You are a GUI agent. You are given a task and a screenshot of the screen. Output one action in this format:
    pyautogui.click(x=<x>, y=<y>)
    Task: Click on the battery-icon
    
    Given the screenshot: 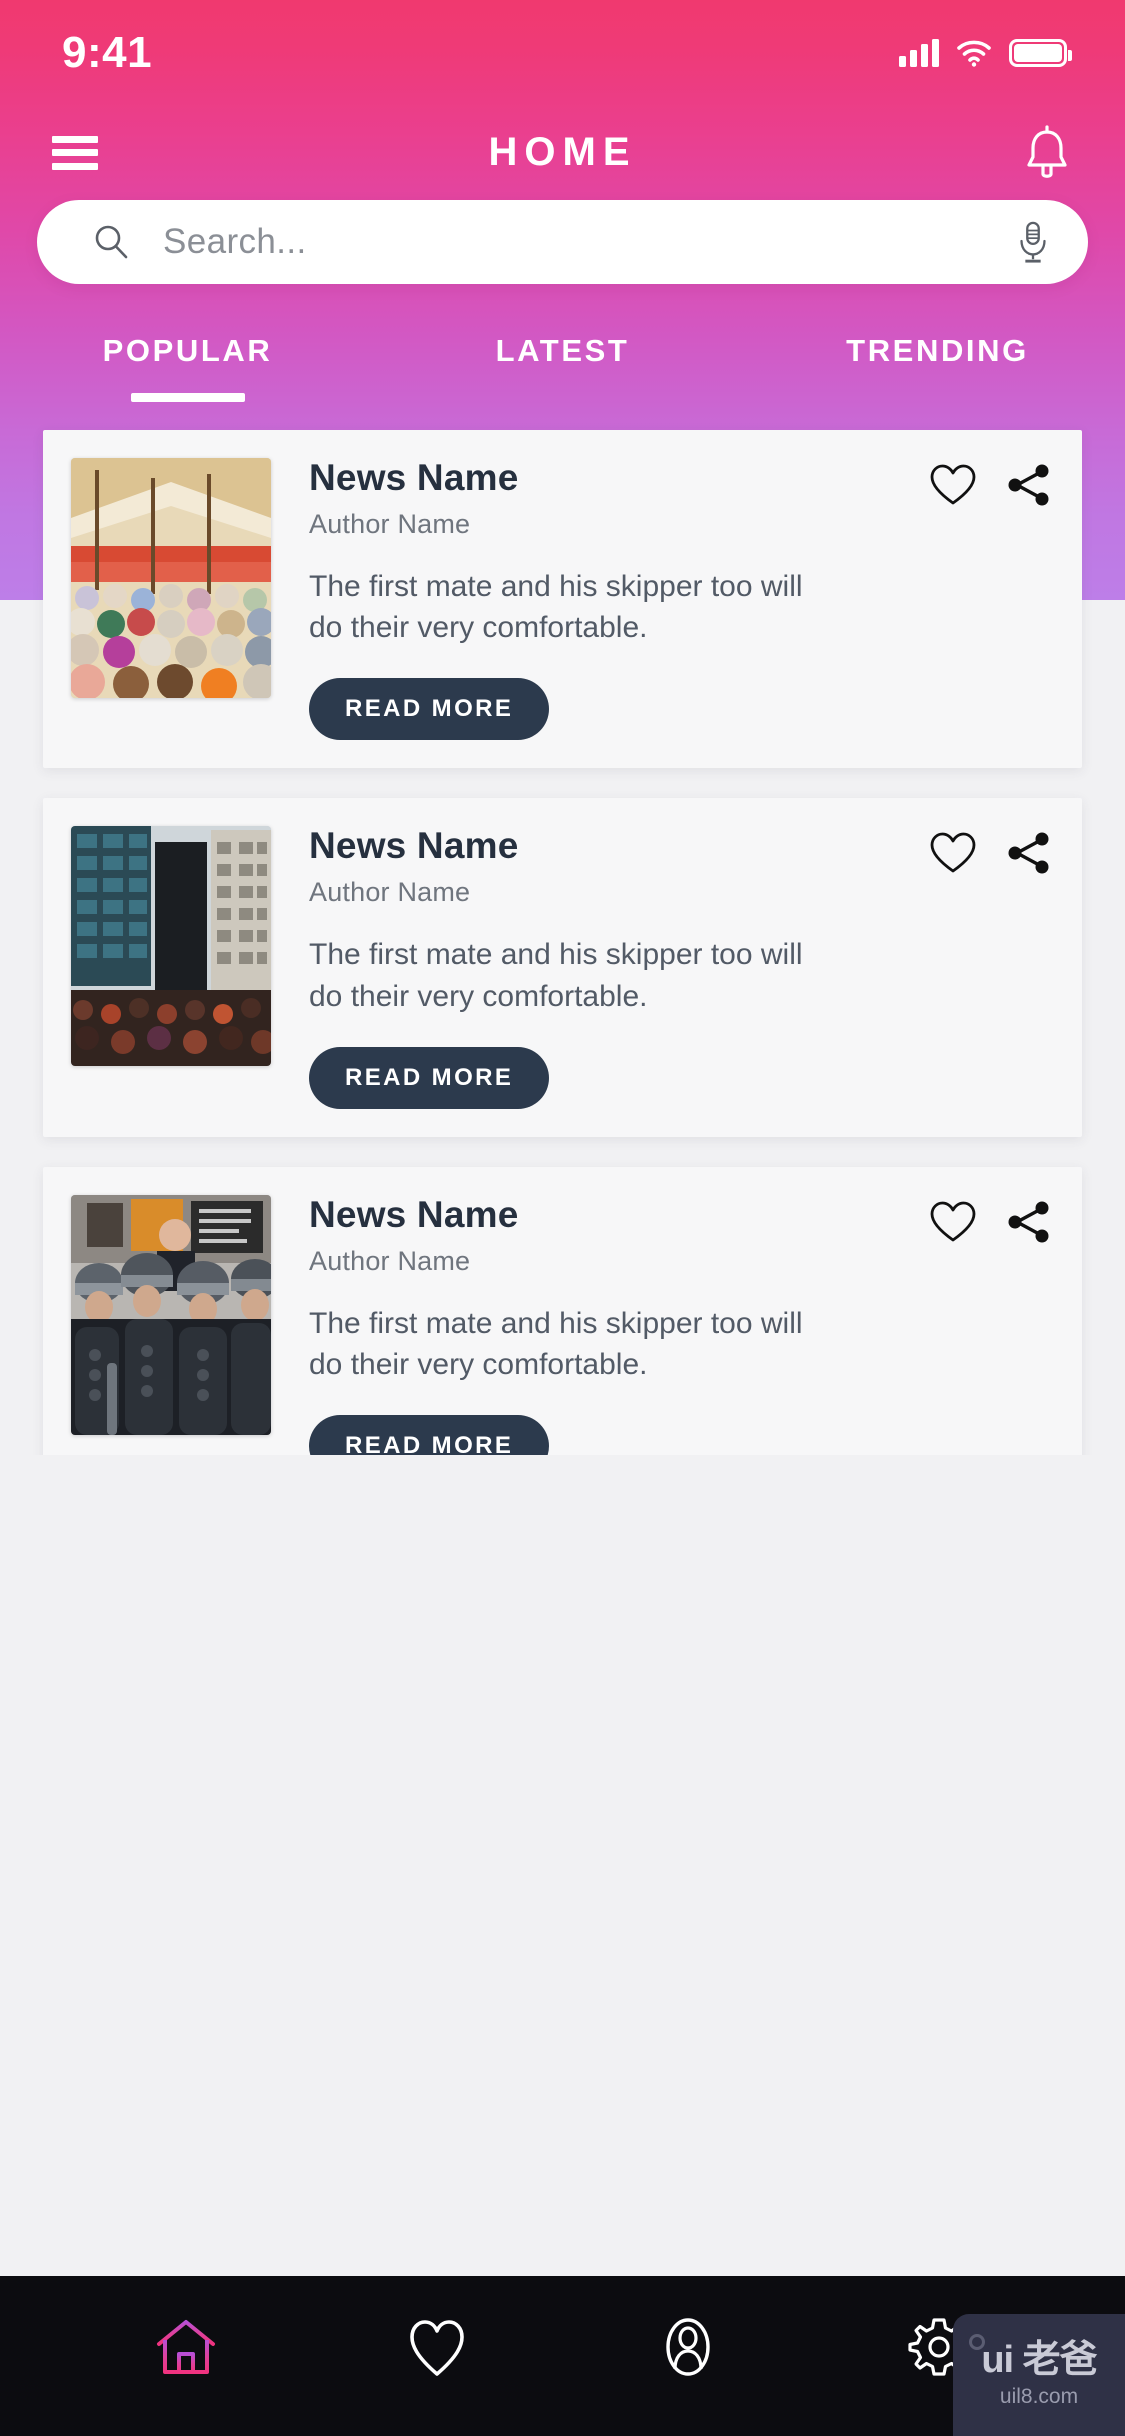 What is the action you would take?
    pyautogui.click(x=1040, y=52)
    